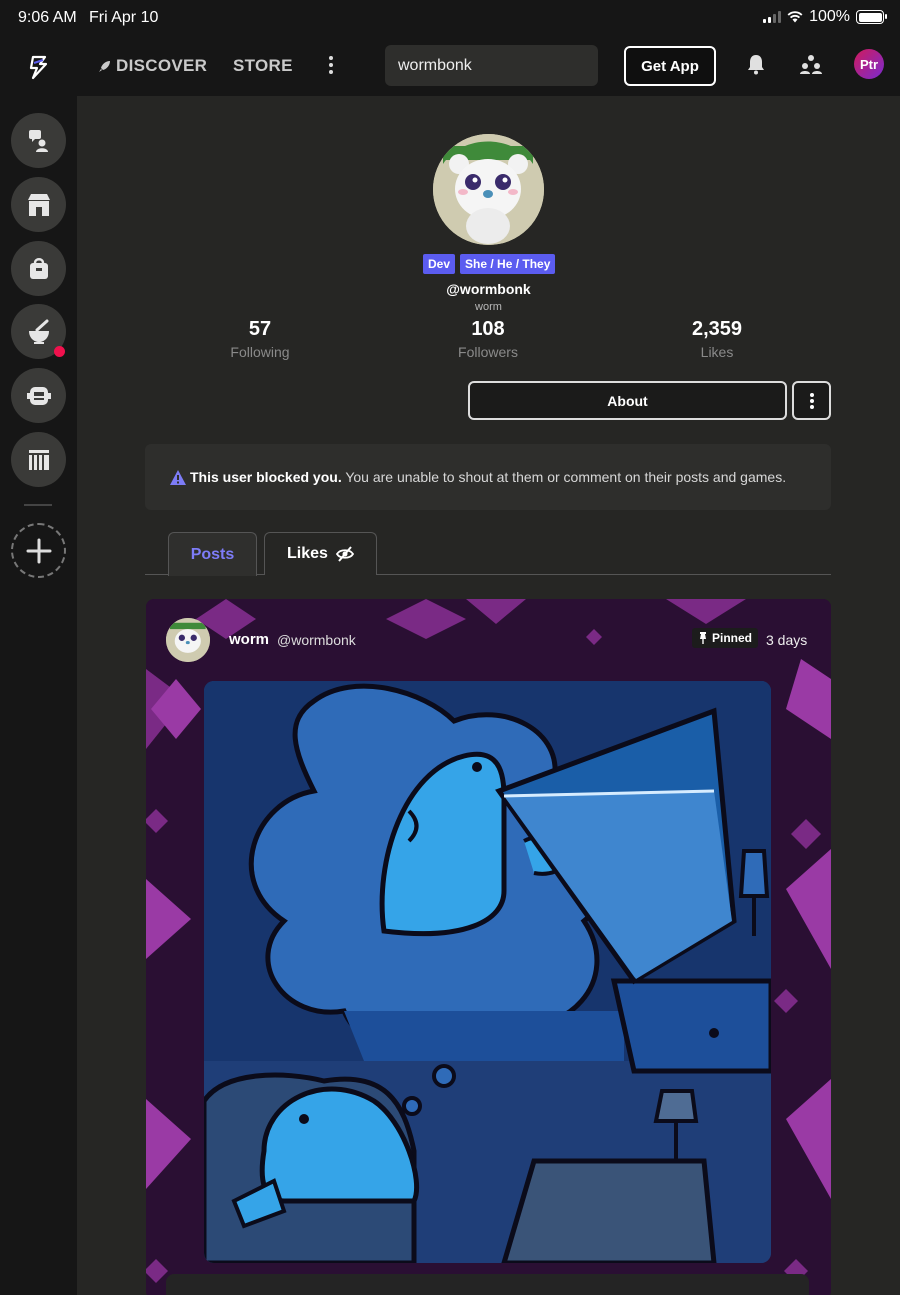 The height and width of the screenshot is (1295, 900). I want to click on logo-bolt-icon, so click(38, 67).